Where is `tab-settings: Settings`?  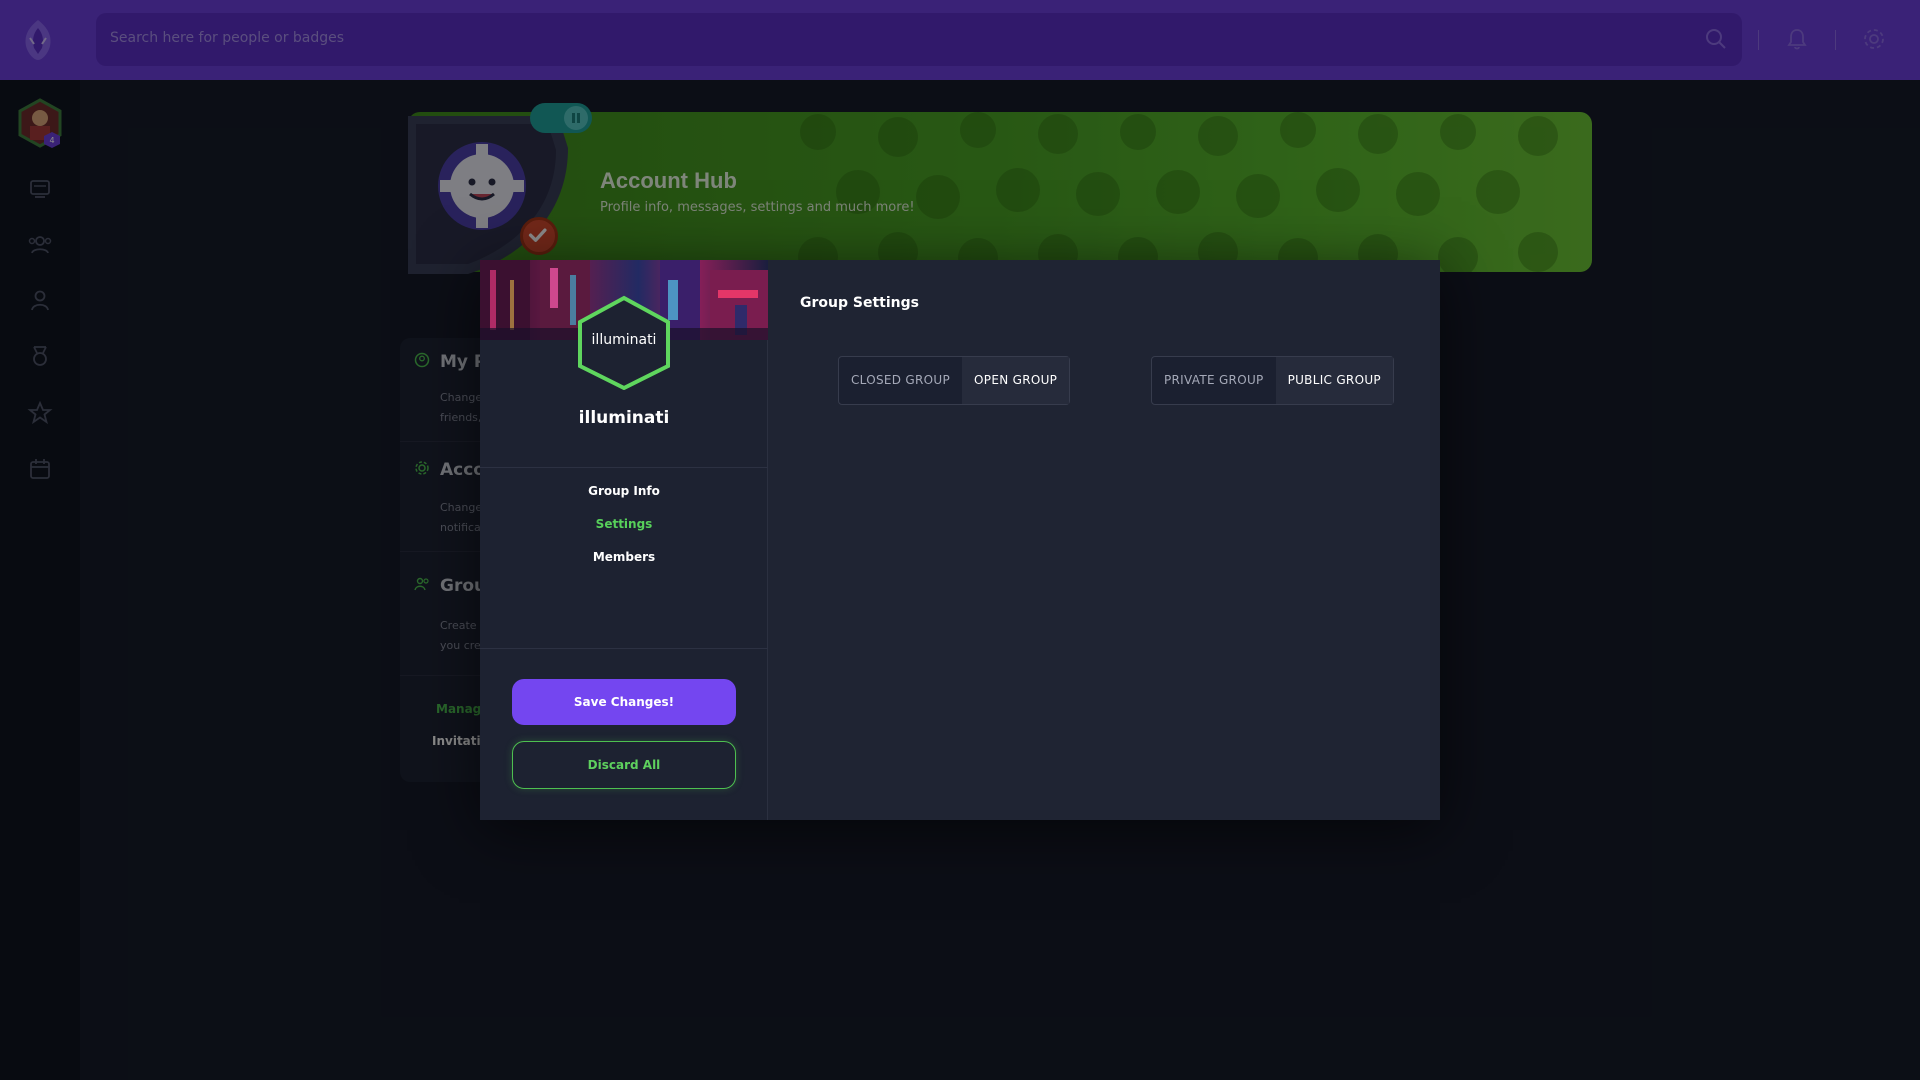
tab-settings: Settings is located at coordinates (624, 524).